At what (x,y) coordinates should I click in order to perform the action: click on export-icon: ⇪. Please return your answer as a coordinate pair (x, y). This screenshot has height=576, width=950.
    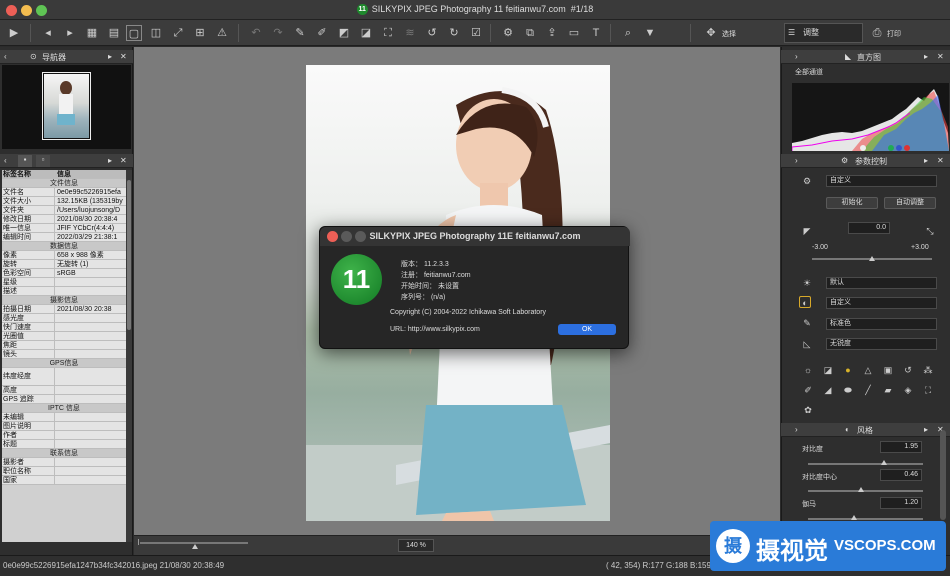
    Looking at the image, I should click on (552, 33).